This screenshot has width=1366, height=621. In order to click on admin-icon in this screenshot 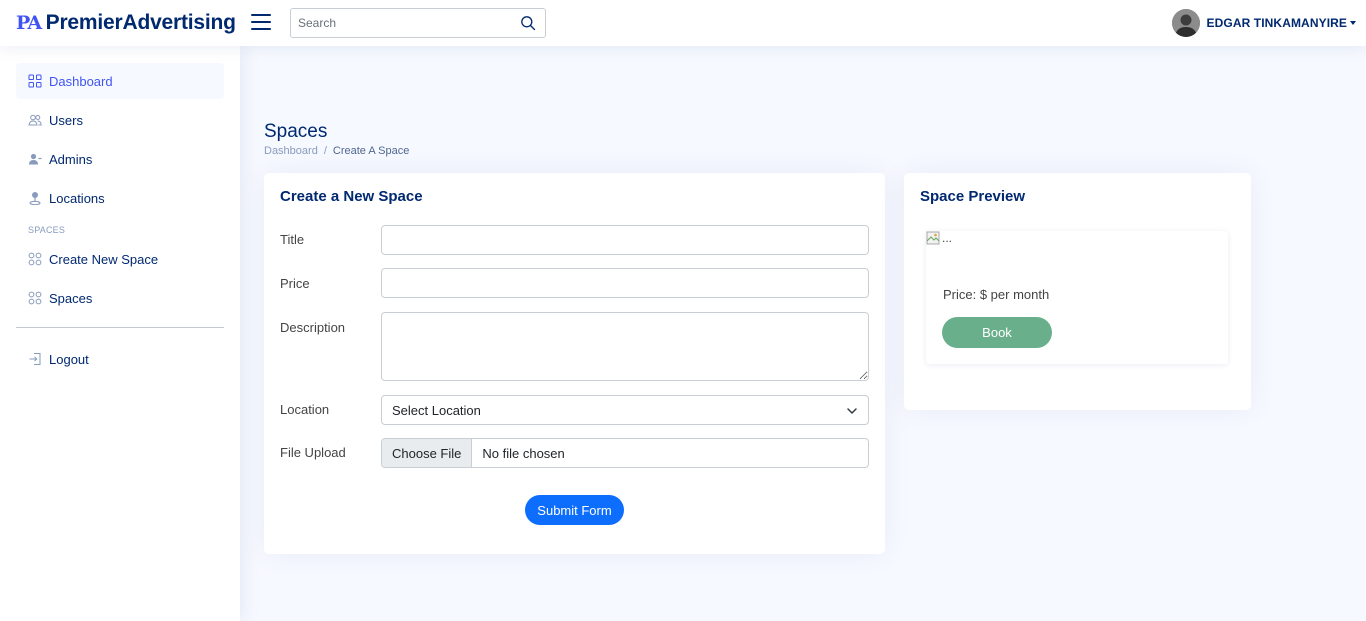, I will do `click(35, 159)`.